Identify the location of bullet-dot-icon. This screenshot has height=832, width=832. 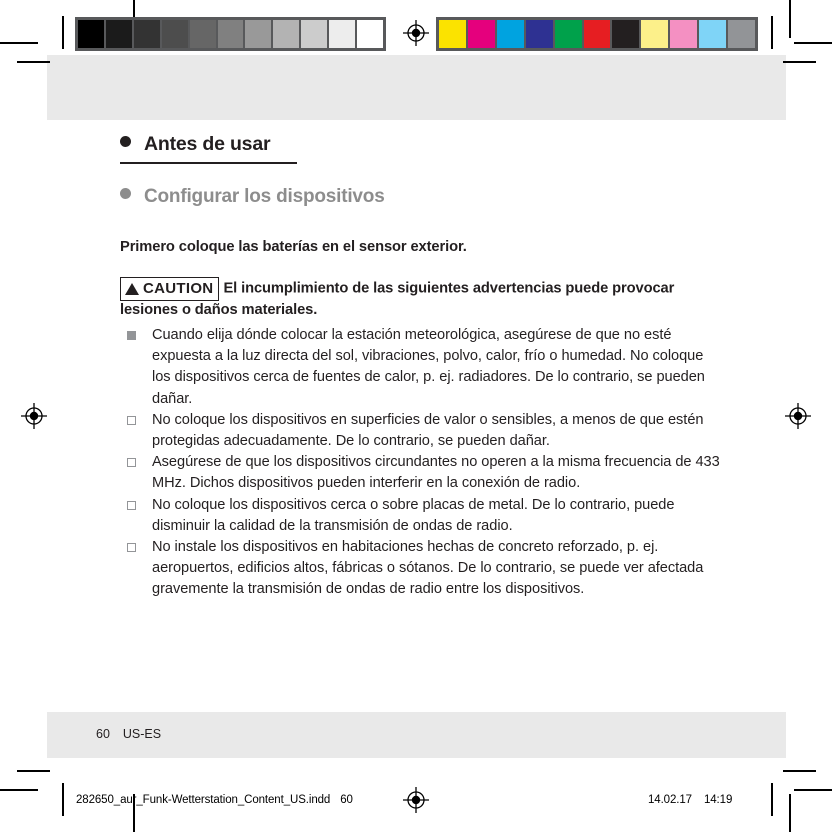
(125, 141).